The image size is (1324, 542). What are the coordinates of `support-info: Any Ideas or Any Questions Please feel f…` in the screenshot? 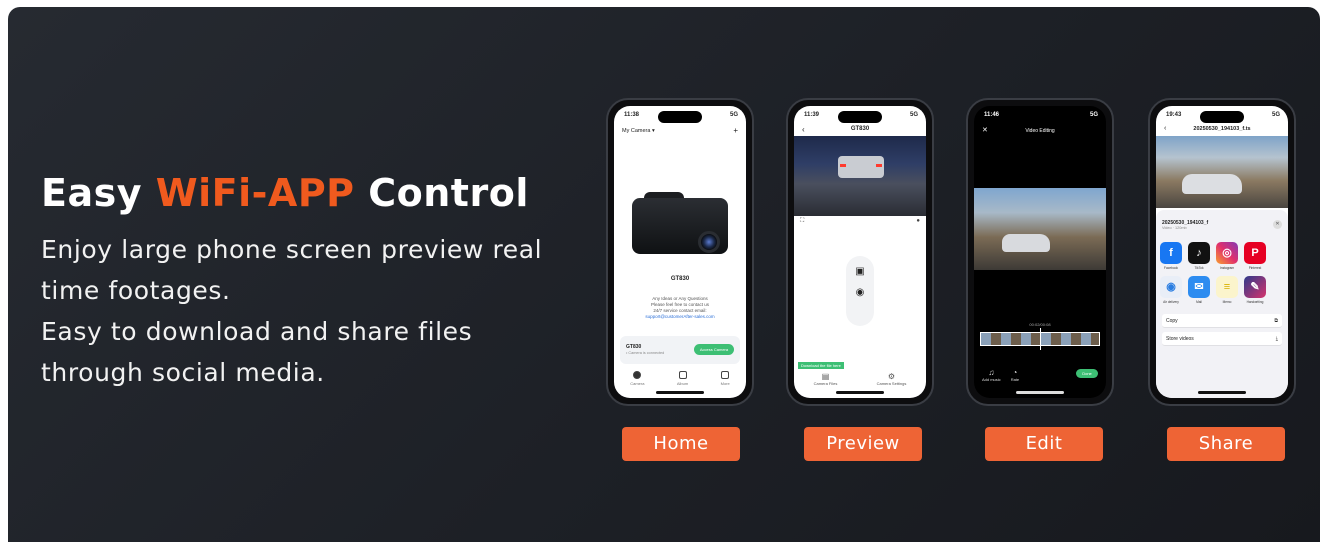 It's located at (680, 308).